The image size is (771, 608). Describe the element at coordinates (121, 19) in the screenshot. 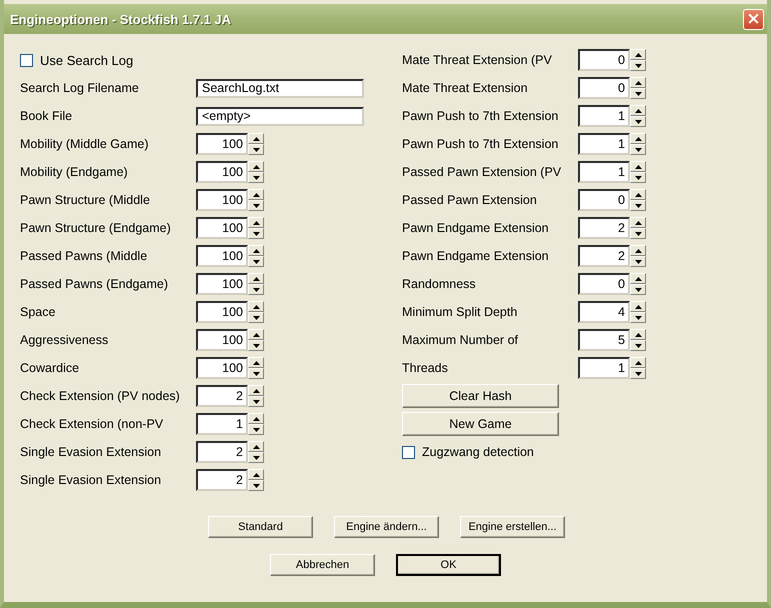

I see `window-title: Engineoptionen - Stockfish 1.7.1 JA` at that location.